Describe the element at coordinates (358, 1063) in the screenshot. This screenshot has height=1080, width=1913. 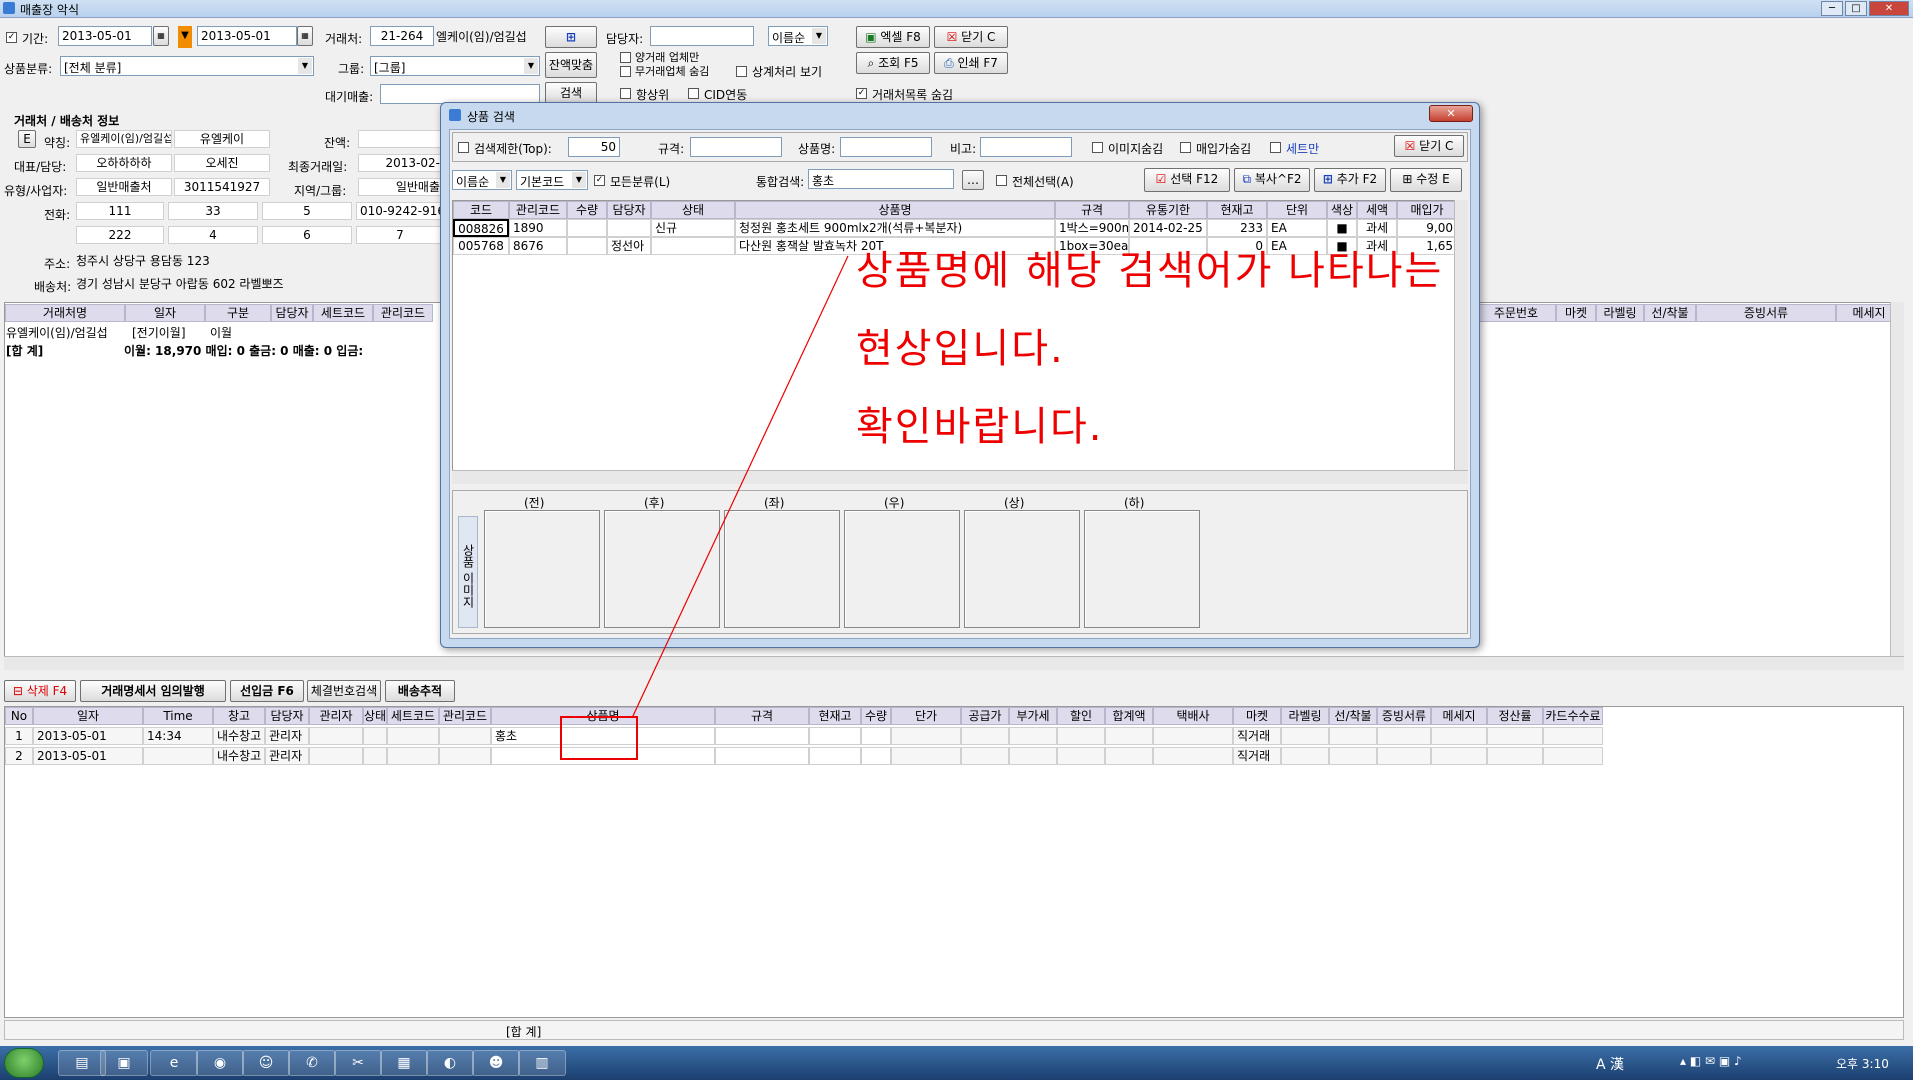
I see `tool-icon: ✂` at that location.